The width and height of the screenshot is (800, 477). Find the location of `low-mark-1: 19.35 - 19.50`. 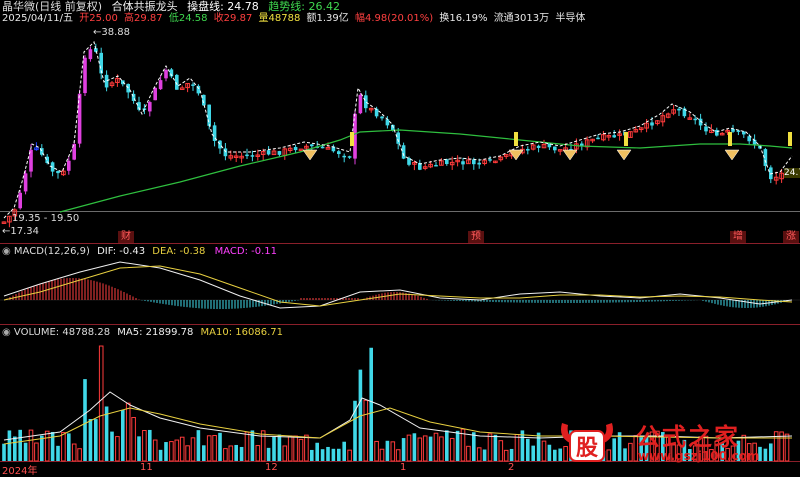

low-mark-1: 19.35 - 19.50 is located at coordinates (46, 218).